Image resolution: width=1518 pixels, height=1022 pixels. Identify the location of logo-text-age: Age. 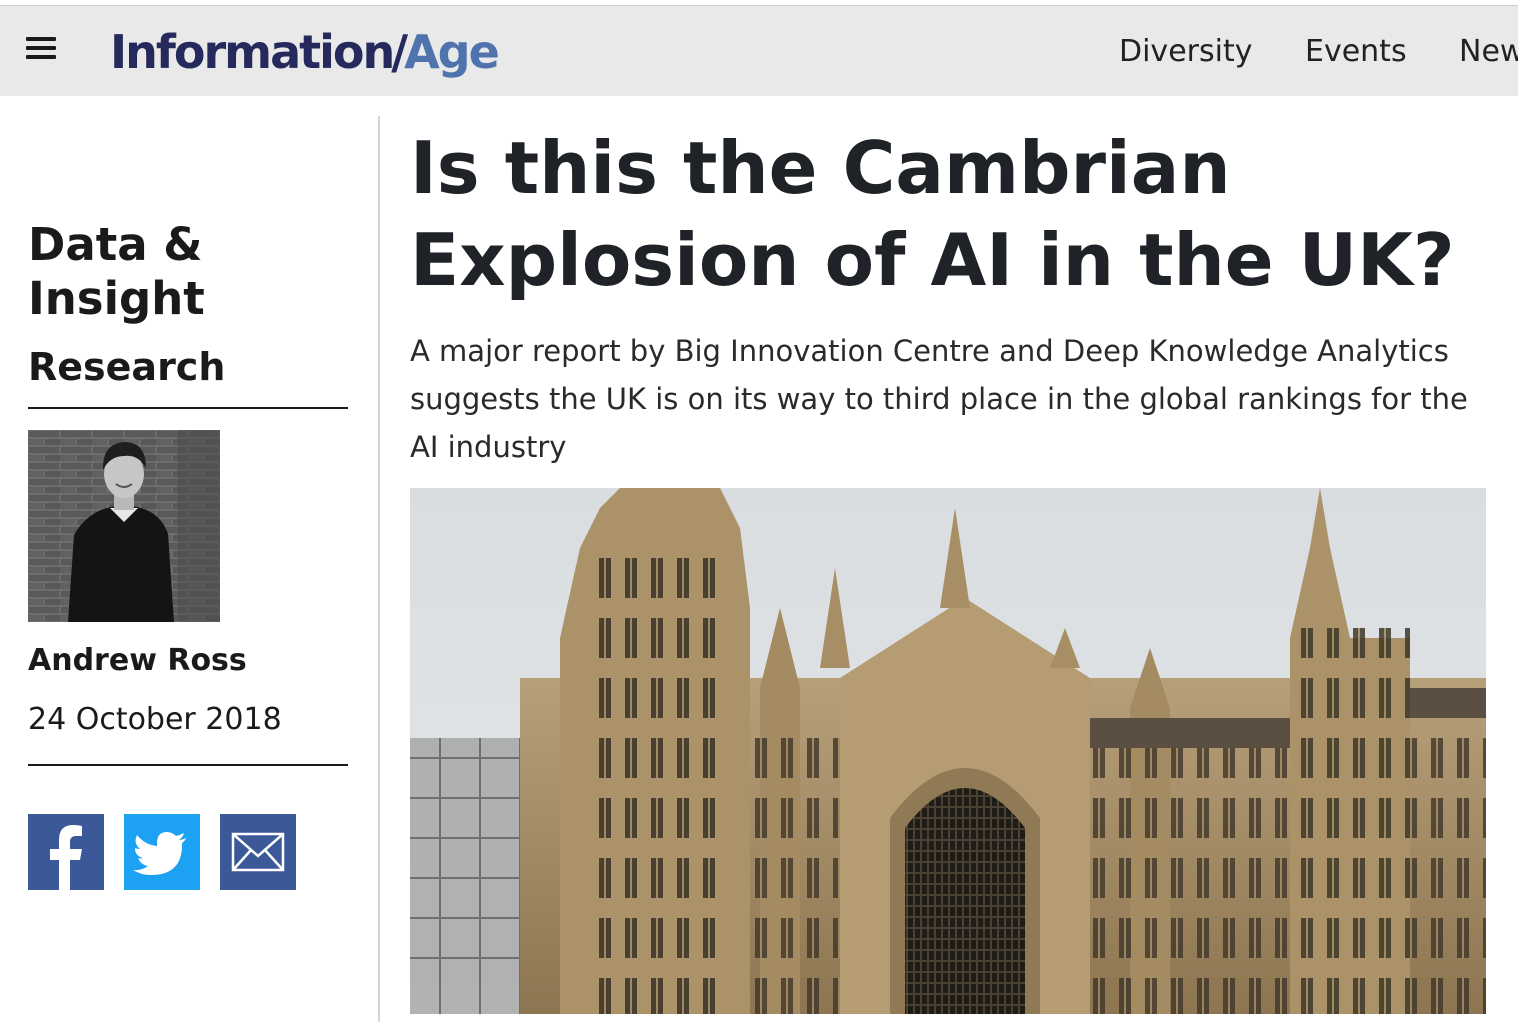
(452, 52).